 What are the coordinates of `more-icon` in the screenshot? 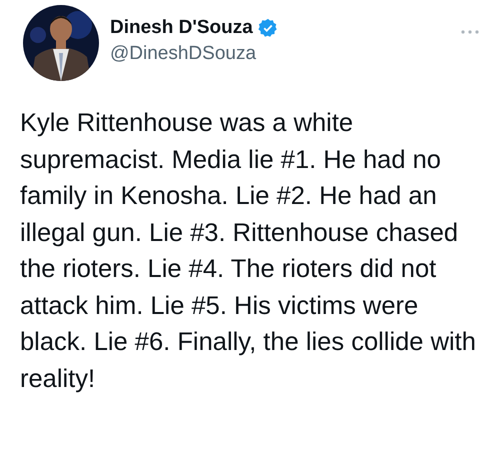 It's located at (470, 32).